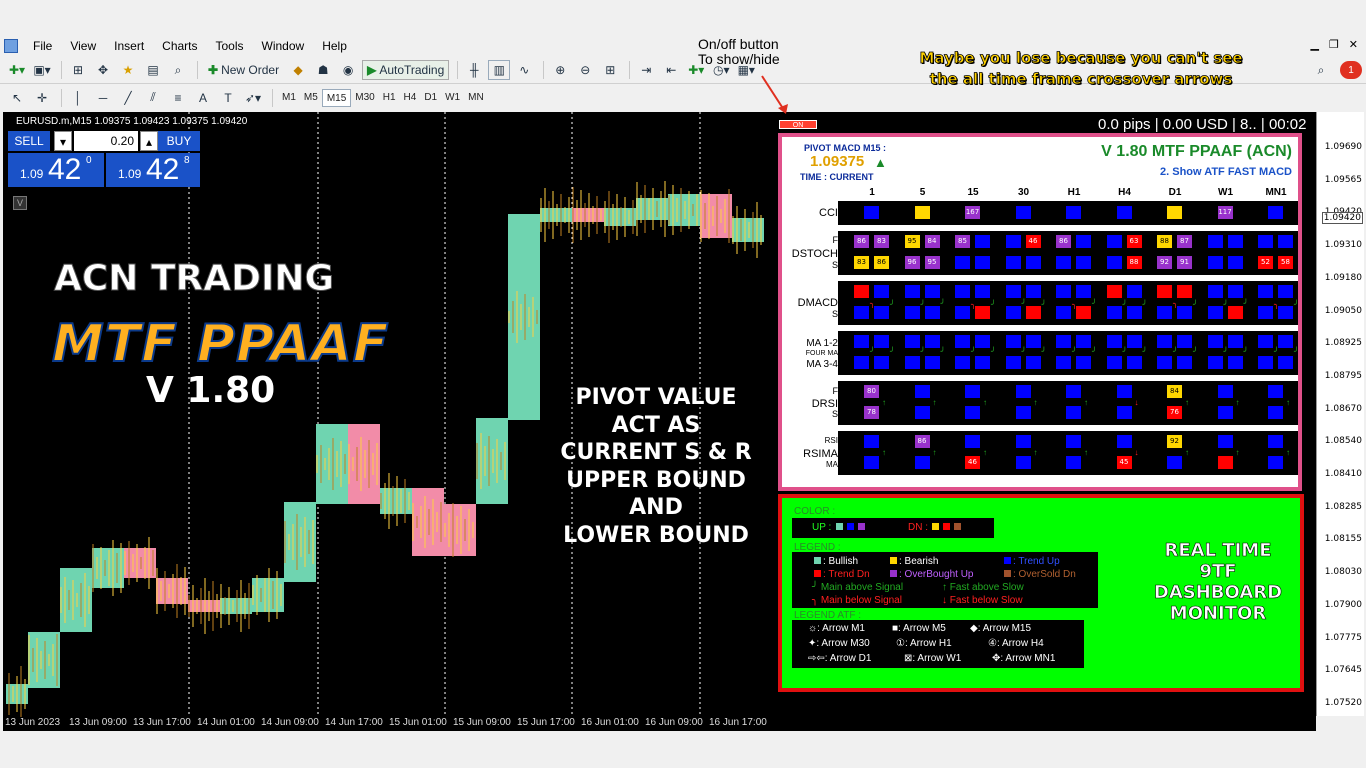 The width and height of the screenshot is (1366, 768). Describe the element at coordinates (992, 643) in the screenshot. I see `arrow-h4-icon: ④` at that location.